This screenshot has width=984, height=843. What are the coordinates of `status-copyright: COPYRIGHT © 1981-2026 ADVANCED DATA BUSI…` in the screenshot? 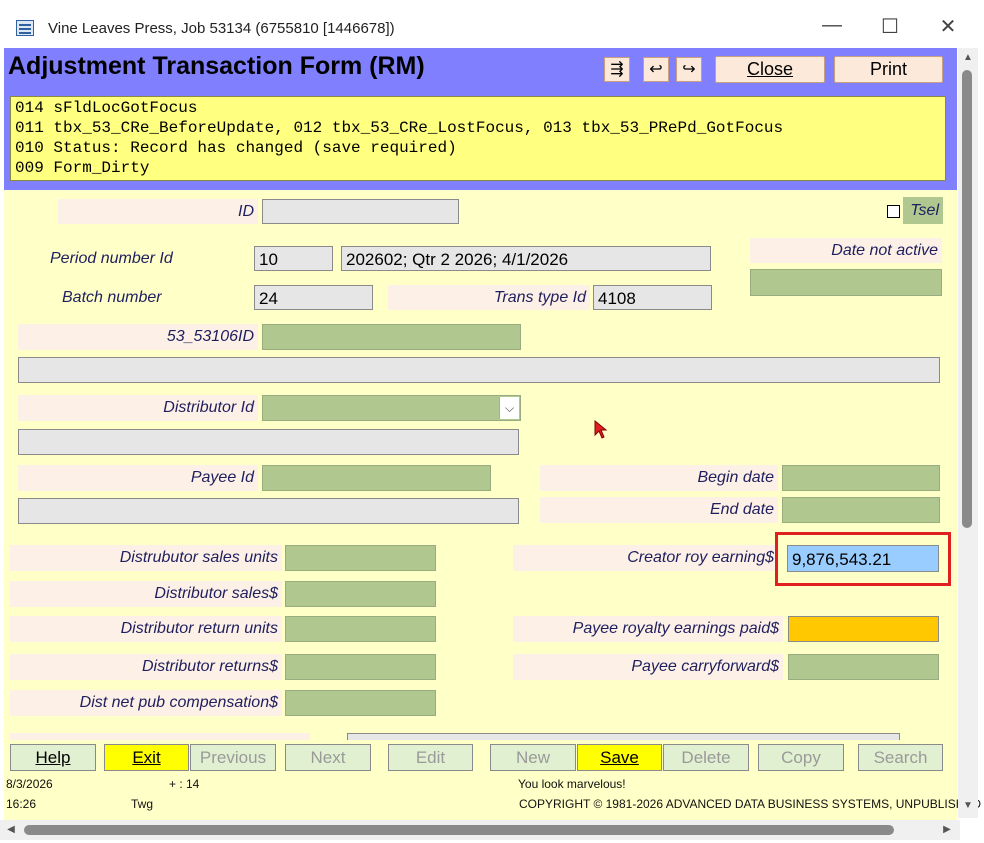 It's located at (750, 804).